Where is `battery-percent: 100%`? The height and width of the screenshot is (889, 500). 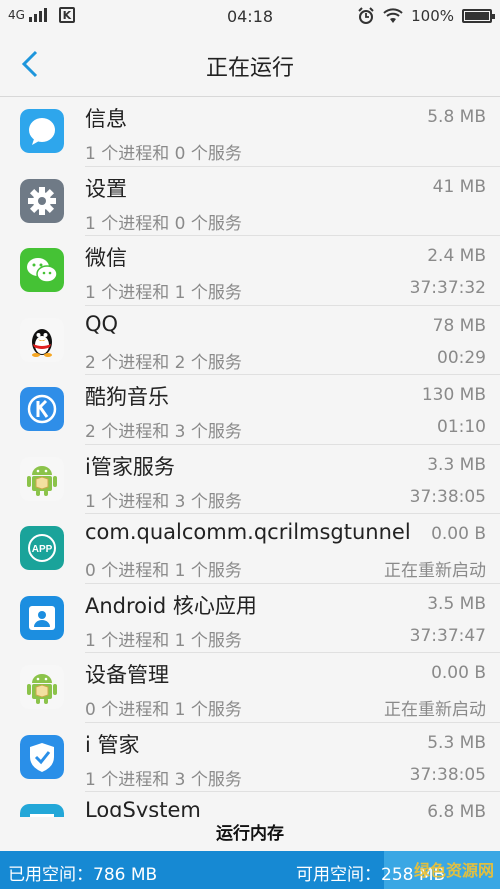 battery-percent: 100% is located at coordinates (432, 16).